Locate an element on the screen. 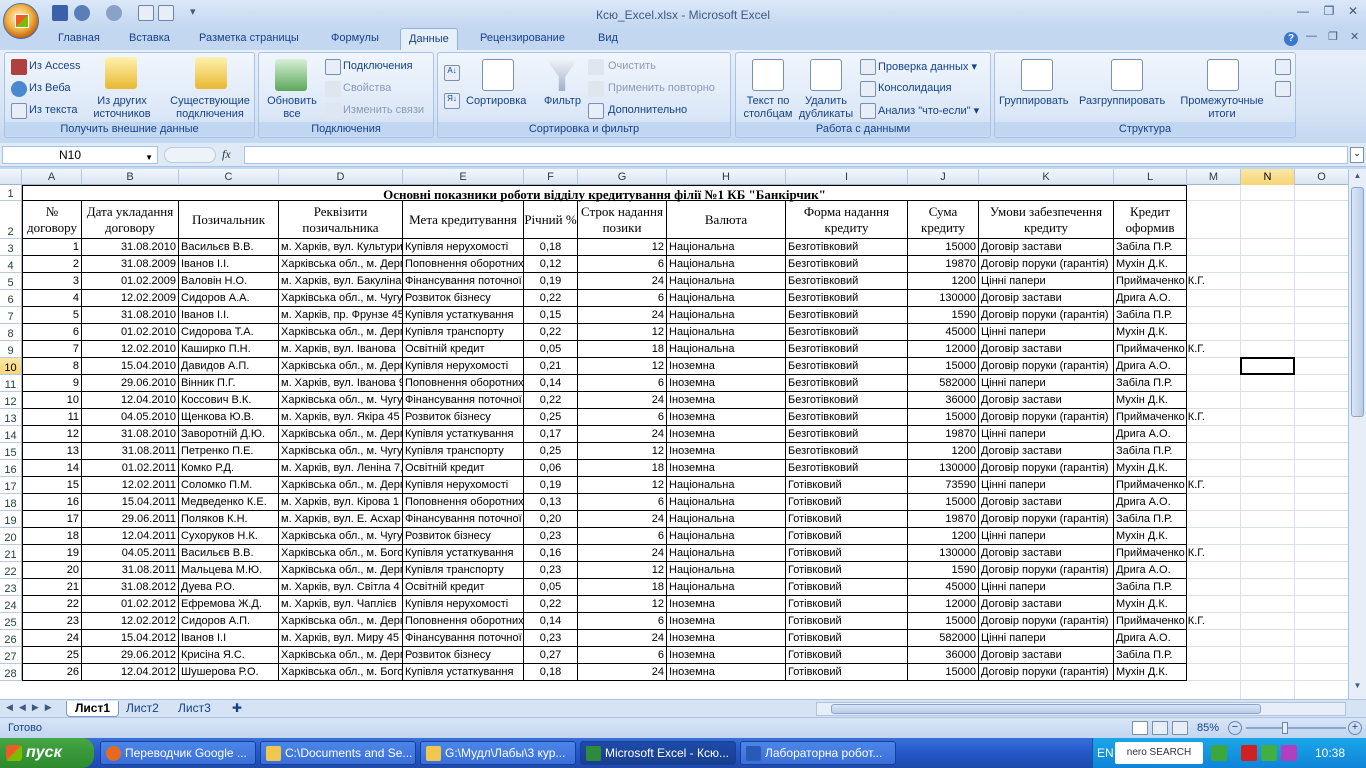 This screenshot has width=1366, height=768. table-cell: 15.04.2010 is located at coordinates (130, 366).